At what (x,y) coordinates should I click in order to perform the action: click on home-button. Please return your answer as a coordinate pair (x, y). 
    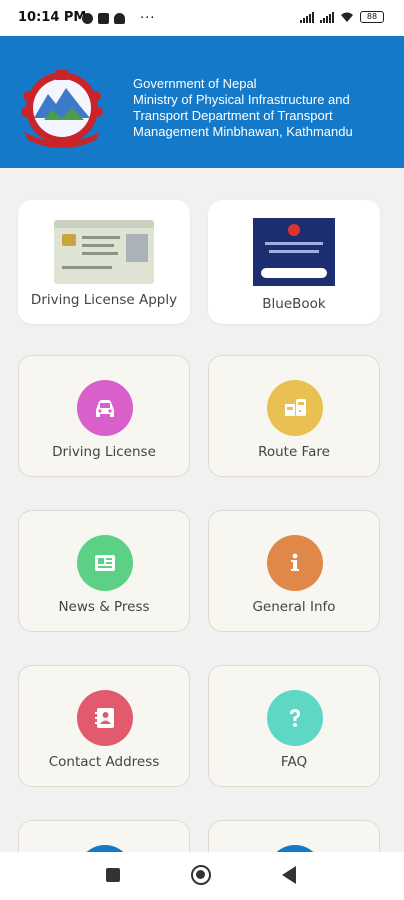
    Looking at the image, I should click on (201, 875).